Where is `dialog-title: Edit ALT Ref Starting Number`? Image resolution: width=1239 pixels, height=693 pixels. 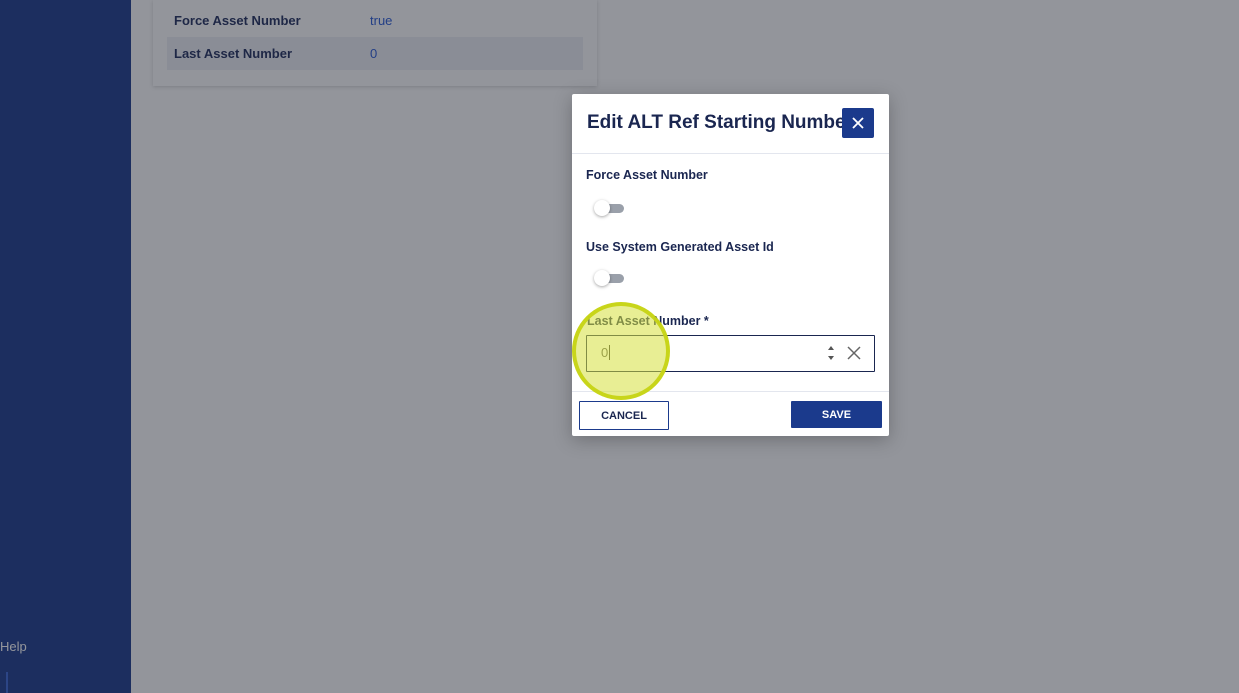
dialog-title: Edit ALT Ref Starting Number is located at coordinates (720, 122).